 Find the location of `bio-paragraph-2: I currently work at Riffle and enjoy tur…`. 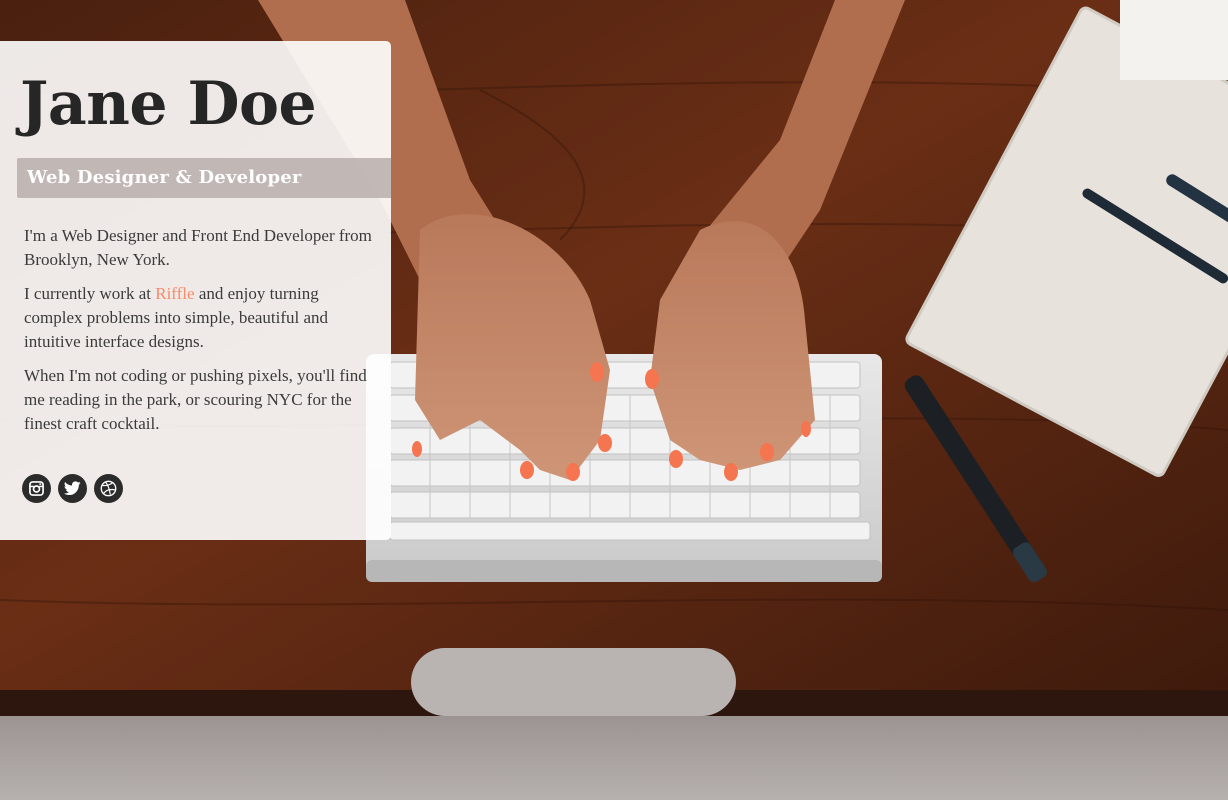

bio-paragraph-2: I currently work at Riffle and enjoy tur… is located at coordinates (199, 318).